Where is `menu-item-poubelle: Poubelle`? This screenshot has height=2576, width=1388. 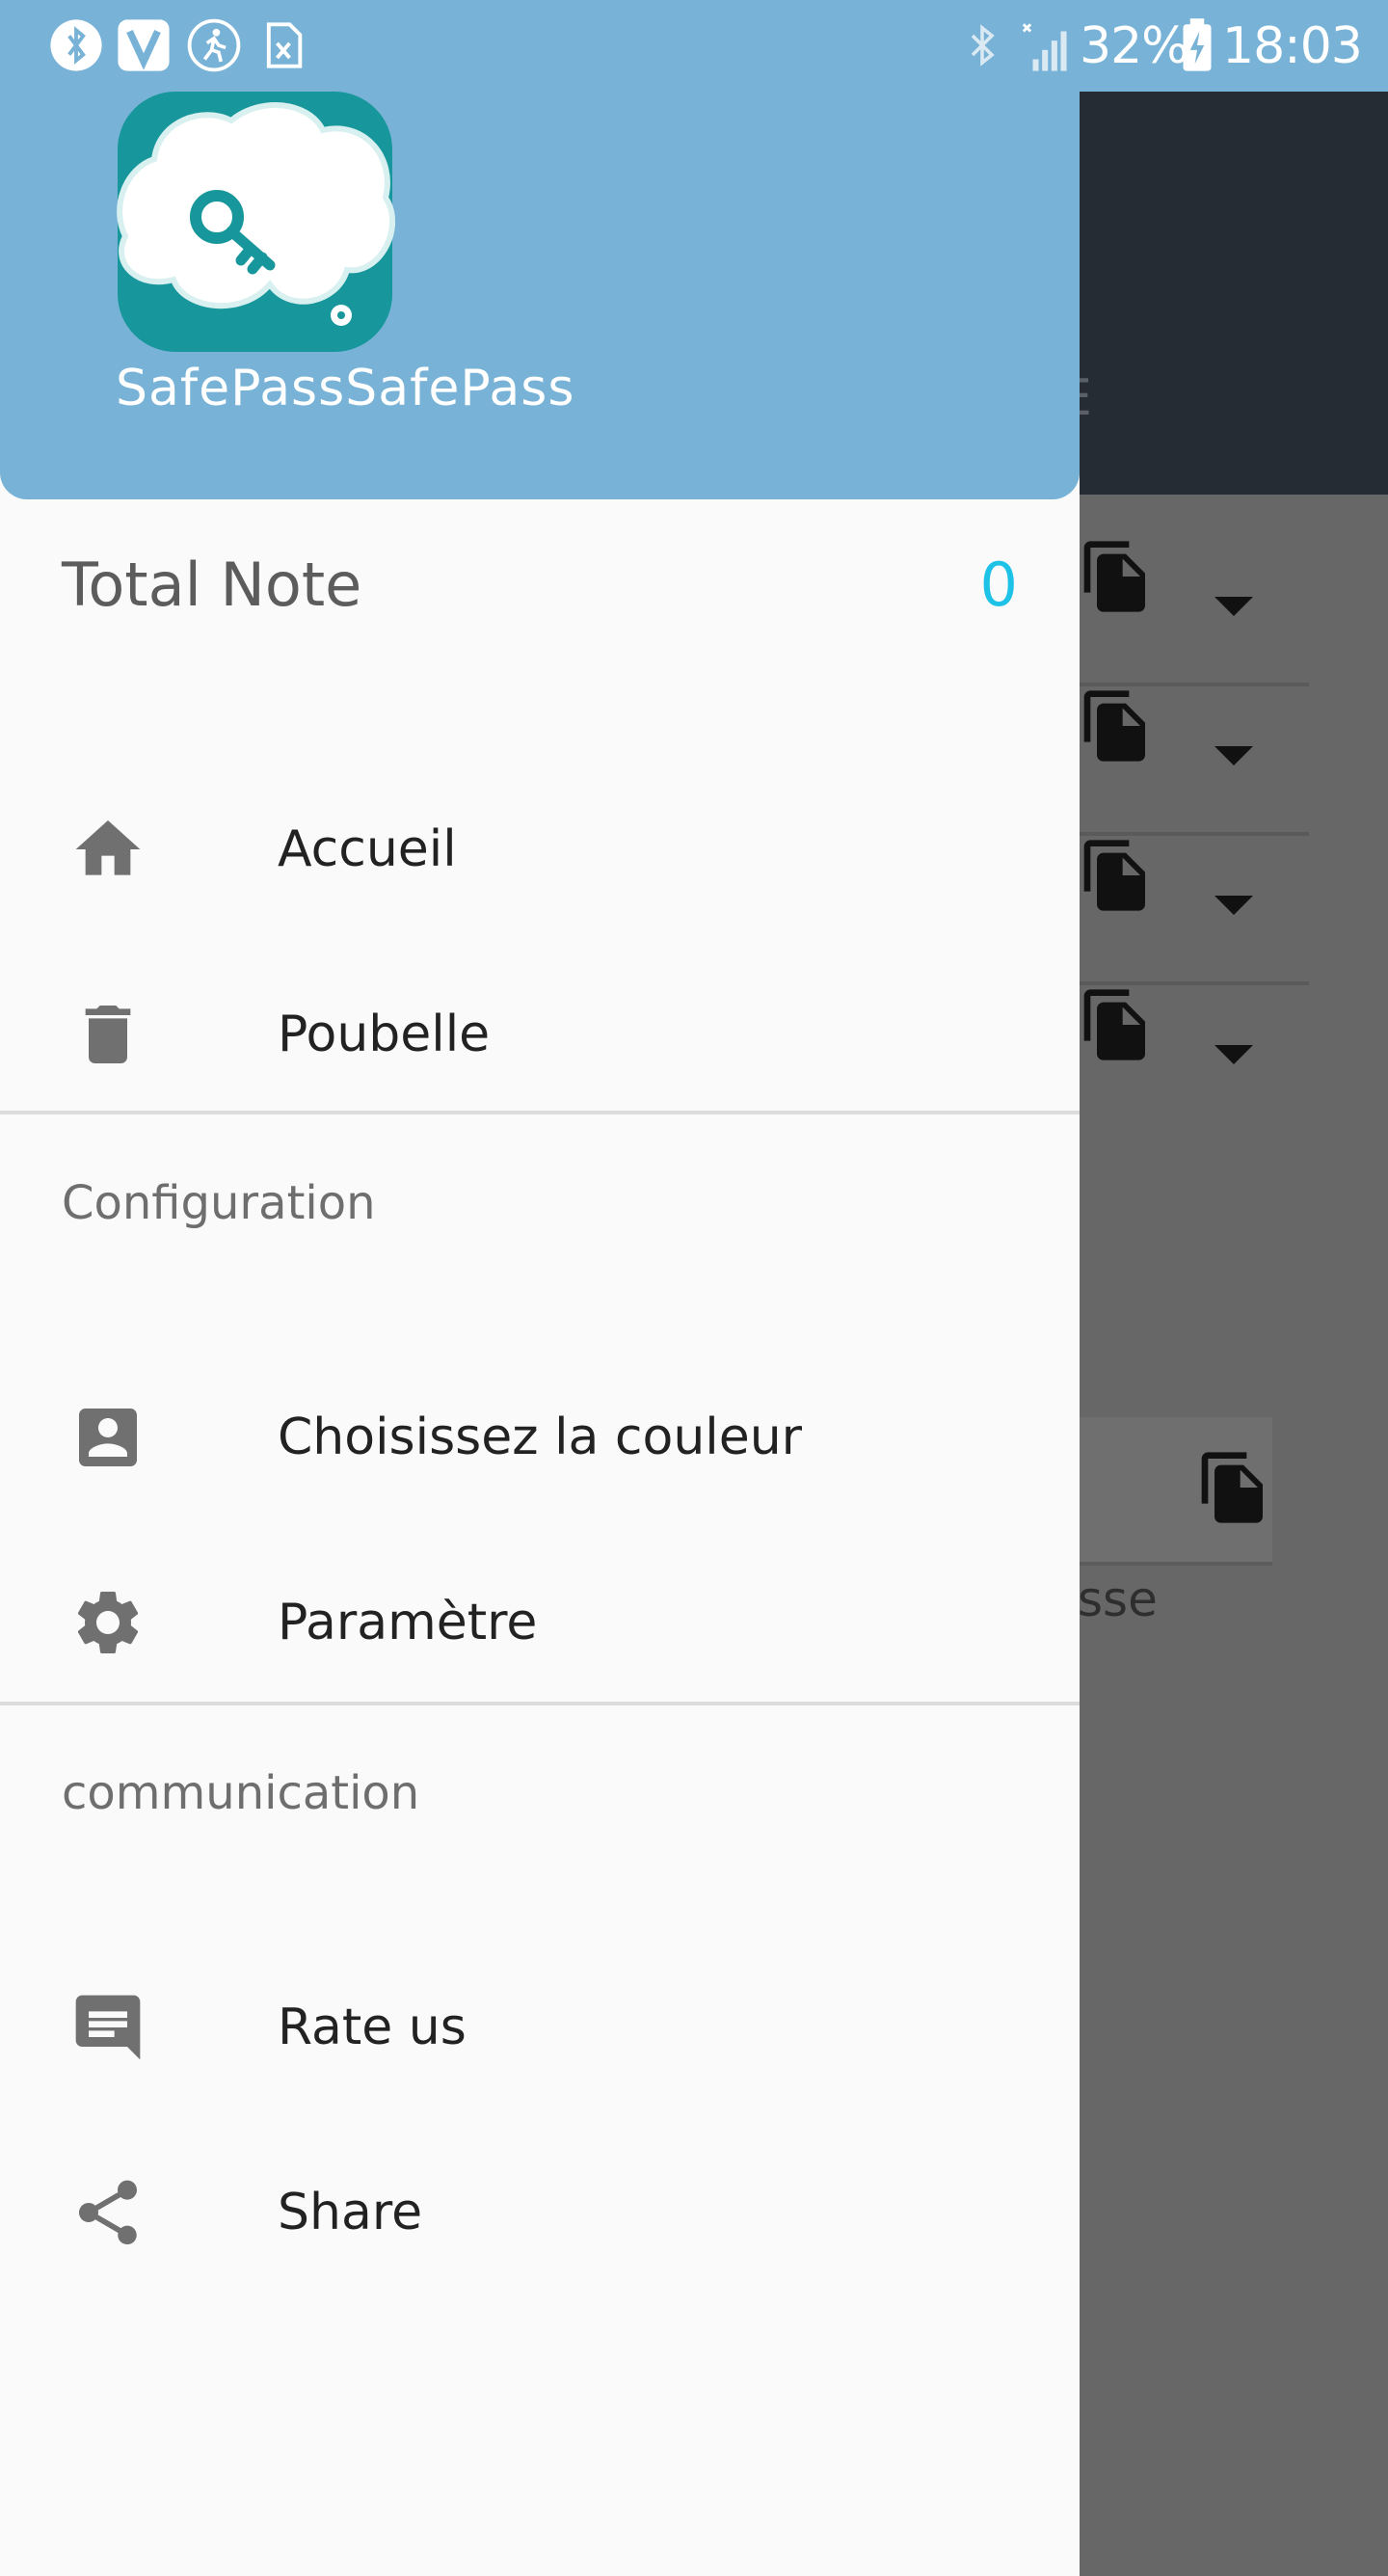
menu-item-poubelle: Poubelle is located at coordinates (540, 1029).